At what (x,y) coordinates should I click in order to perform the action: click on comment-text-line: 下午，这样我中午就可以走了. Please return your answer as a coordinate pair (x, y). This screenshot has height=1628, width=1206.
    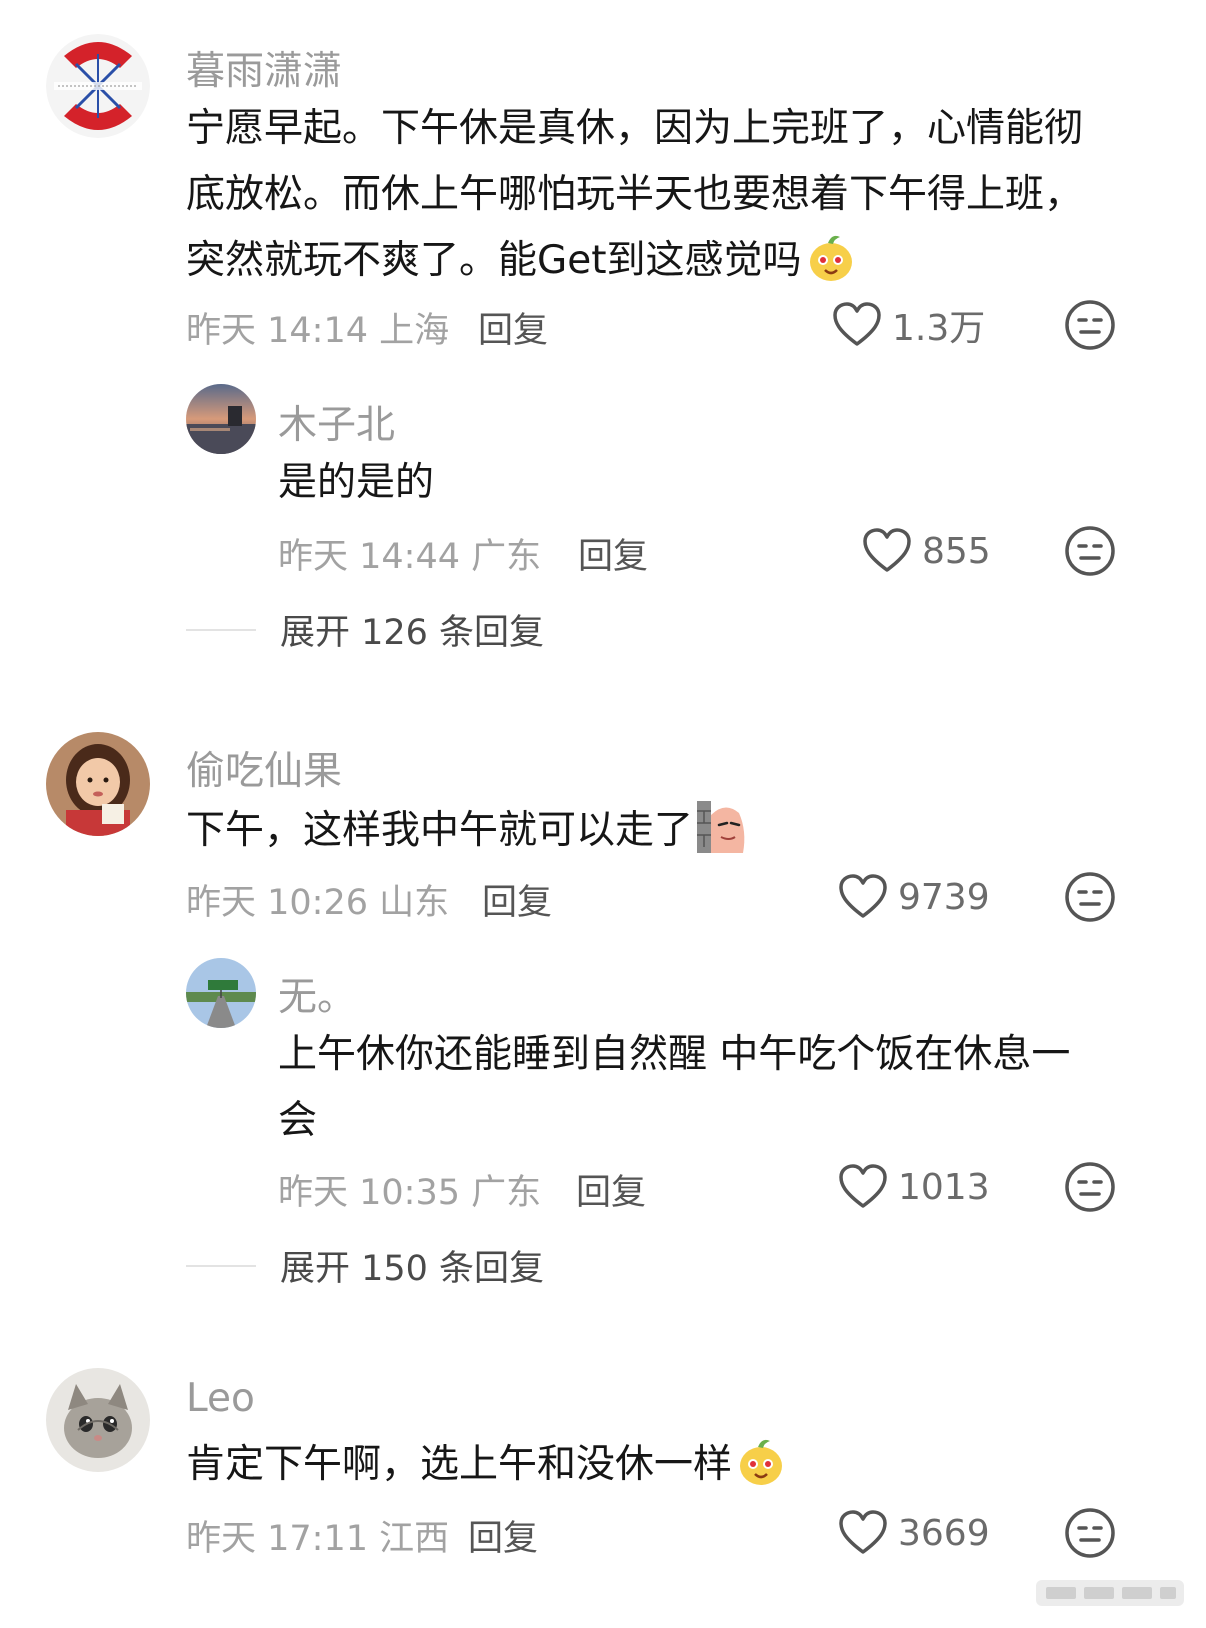
    Looking at the image, I should click on (440, 830).